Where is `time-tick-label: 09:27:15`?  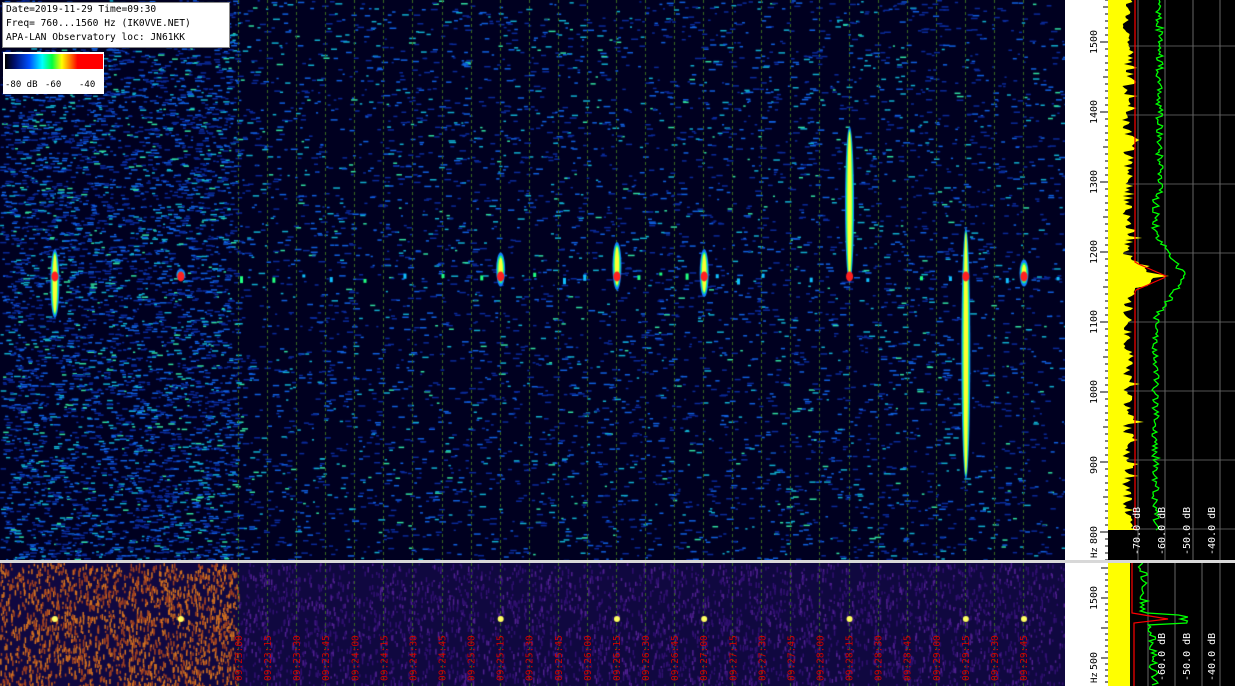
time-tick-label: 09:27:15 is located at coordinates (733, 658).